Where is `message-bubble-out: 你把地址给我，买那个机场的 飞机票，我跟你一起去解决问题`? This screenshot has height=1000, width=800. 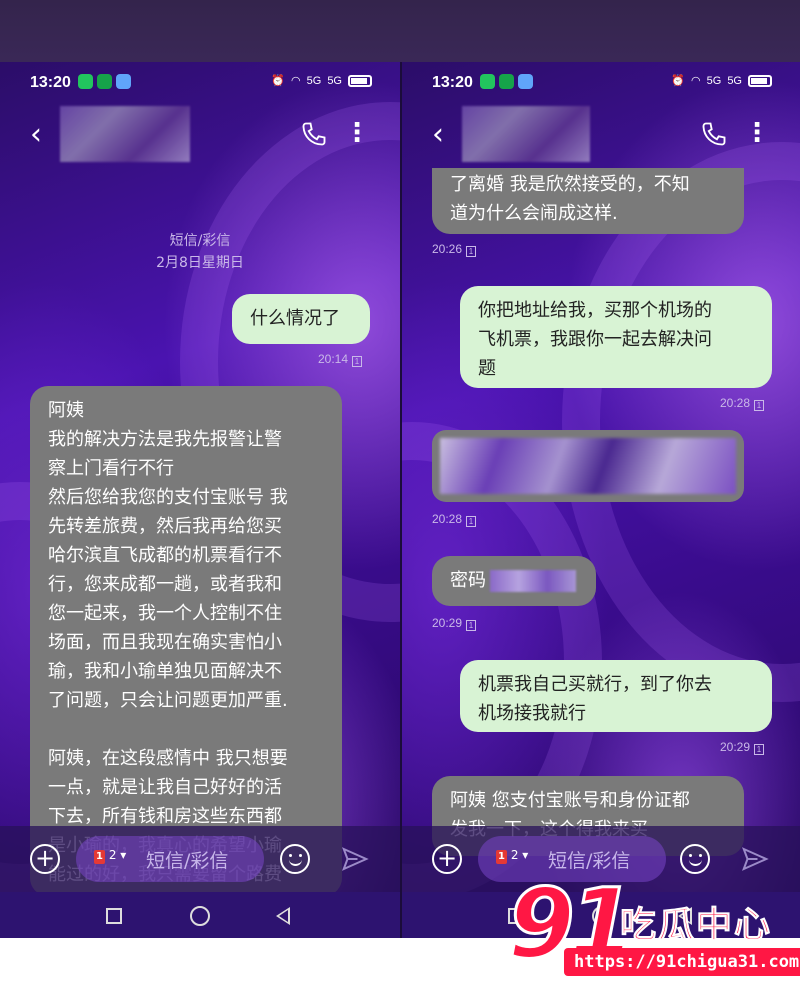 message-bubble-out: 你把地址给我，买那个机场的 飞机票，我跟你一起去解决问题 is located at coordinates (616, 337).